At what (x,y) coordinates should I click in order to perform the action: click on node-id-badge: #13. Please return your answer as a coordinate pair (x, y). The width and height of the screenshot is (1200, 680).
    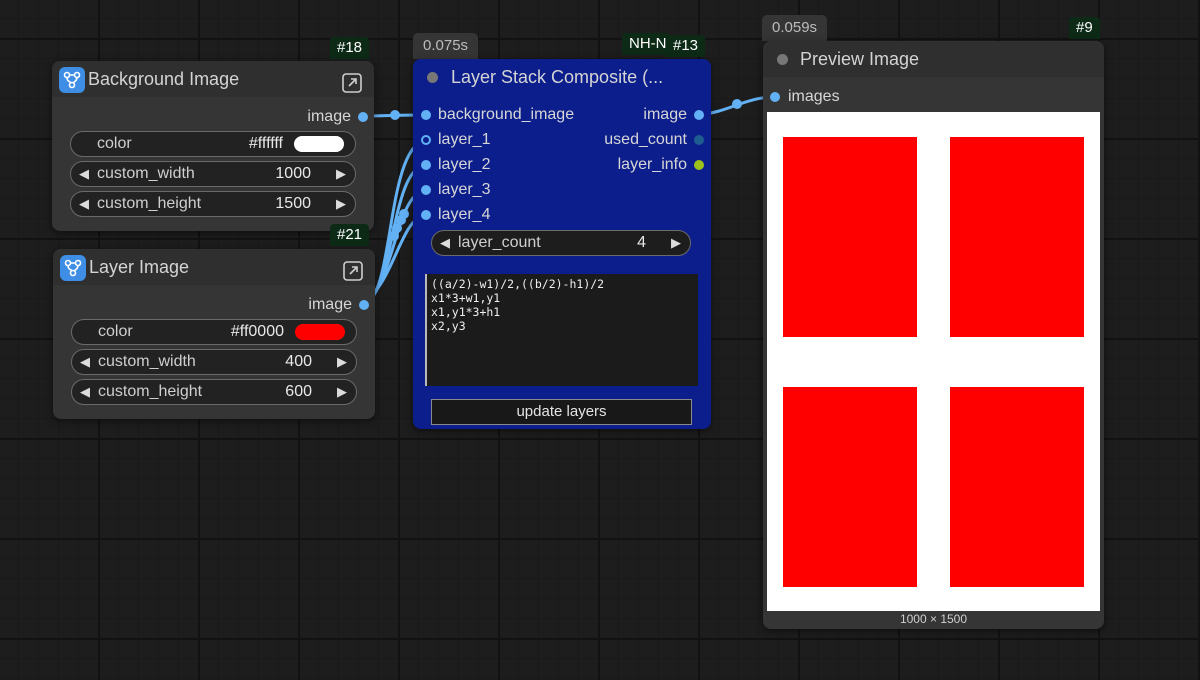
    Looking at the image, I should click on (686, 46).